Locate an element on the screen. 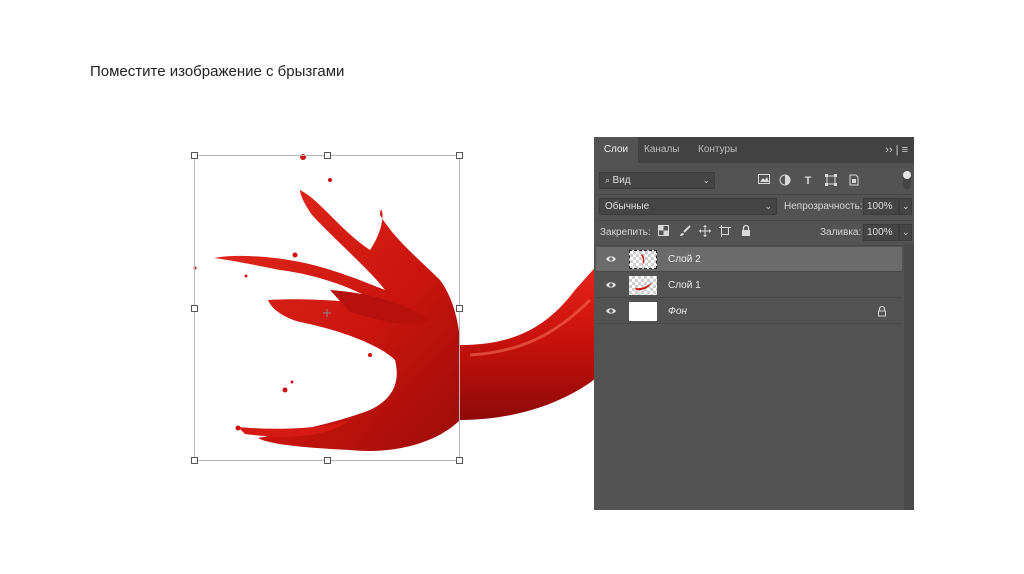 Image resolution: width=1024 pixels, height=574 pixels. transform-handle-bottom is located at coordinates (327, 460).